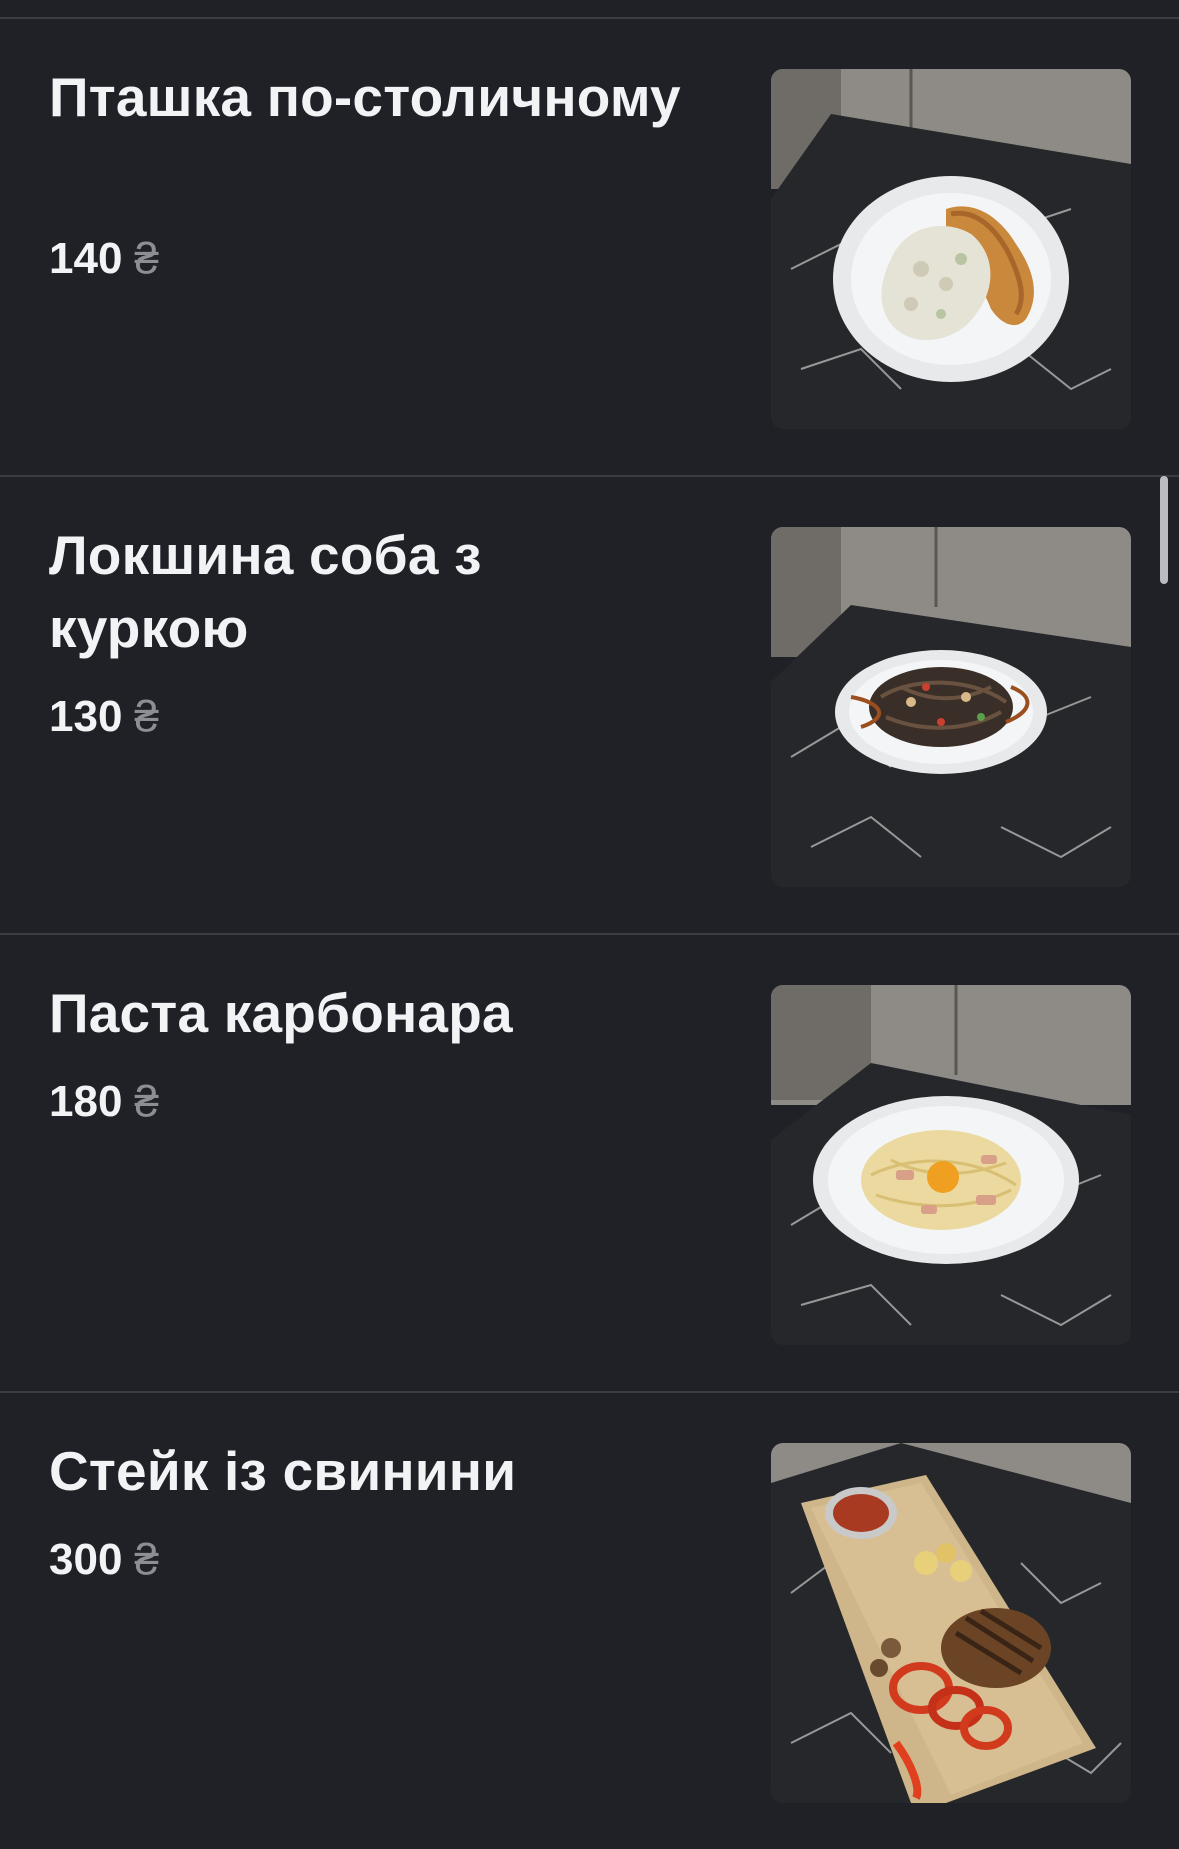 The height and width of the screenshot is (1849, 1179). I want to click on item-price: 180 ₴, so click(104, 1102).